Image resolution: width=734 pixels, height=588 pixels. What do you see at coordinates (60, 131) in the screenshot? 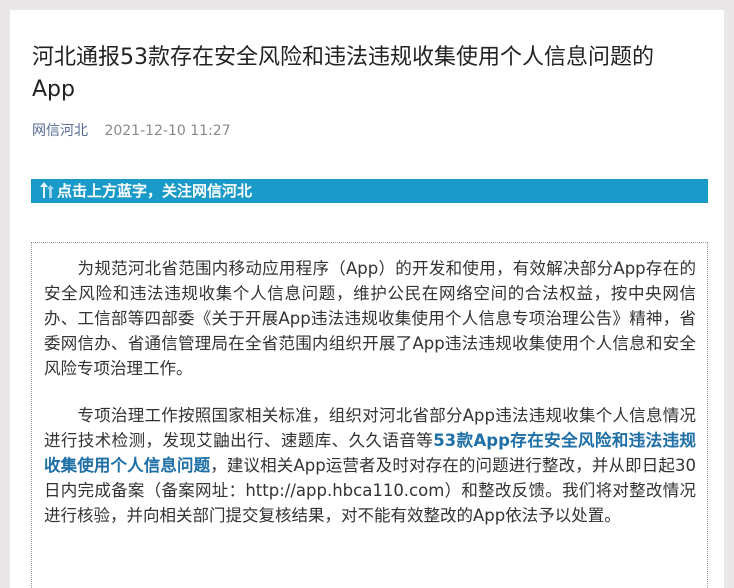
I see `author-link: 网信河北` at bounding box center [60, 131].